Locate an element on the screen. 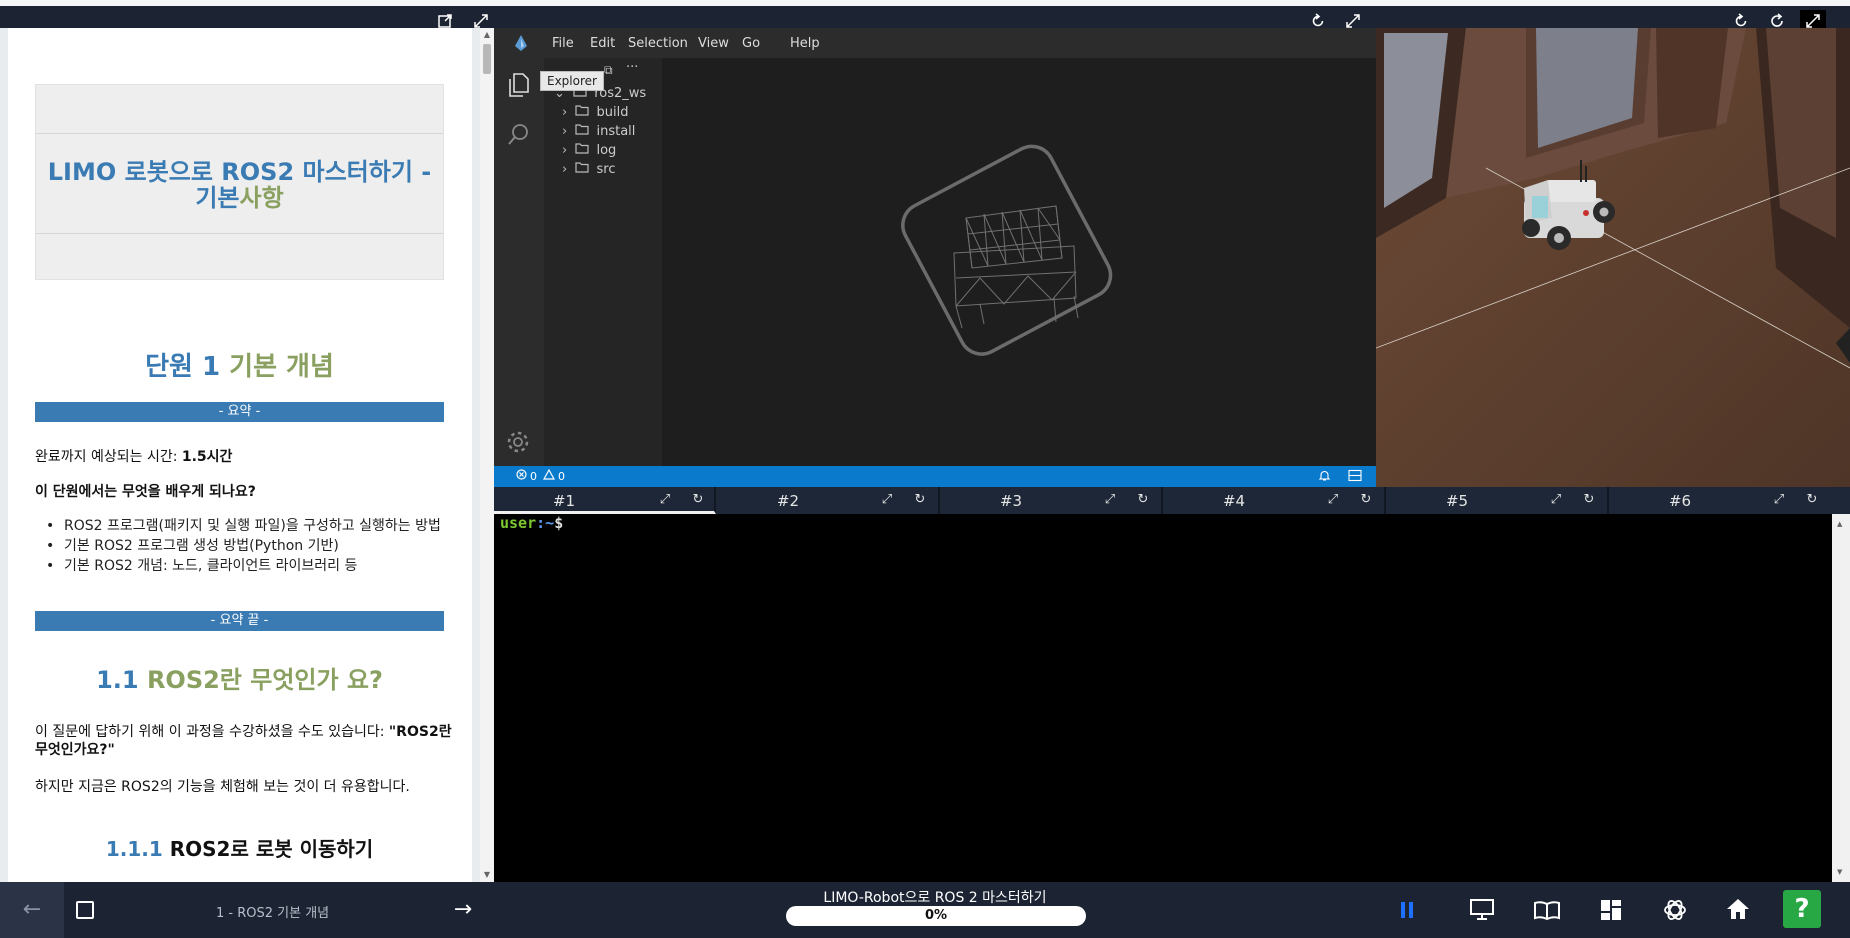 This screenshot has height=938, width=1850. layout-icon is located at coordinates (1355, 477).